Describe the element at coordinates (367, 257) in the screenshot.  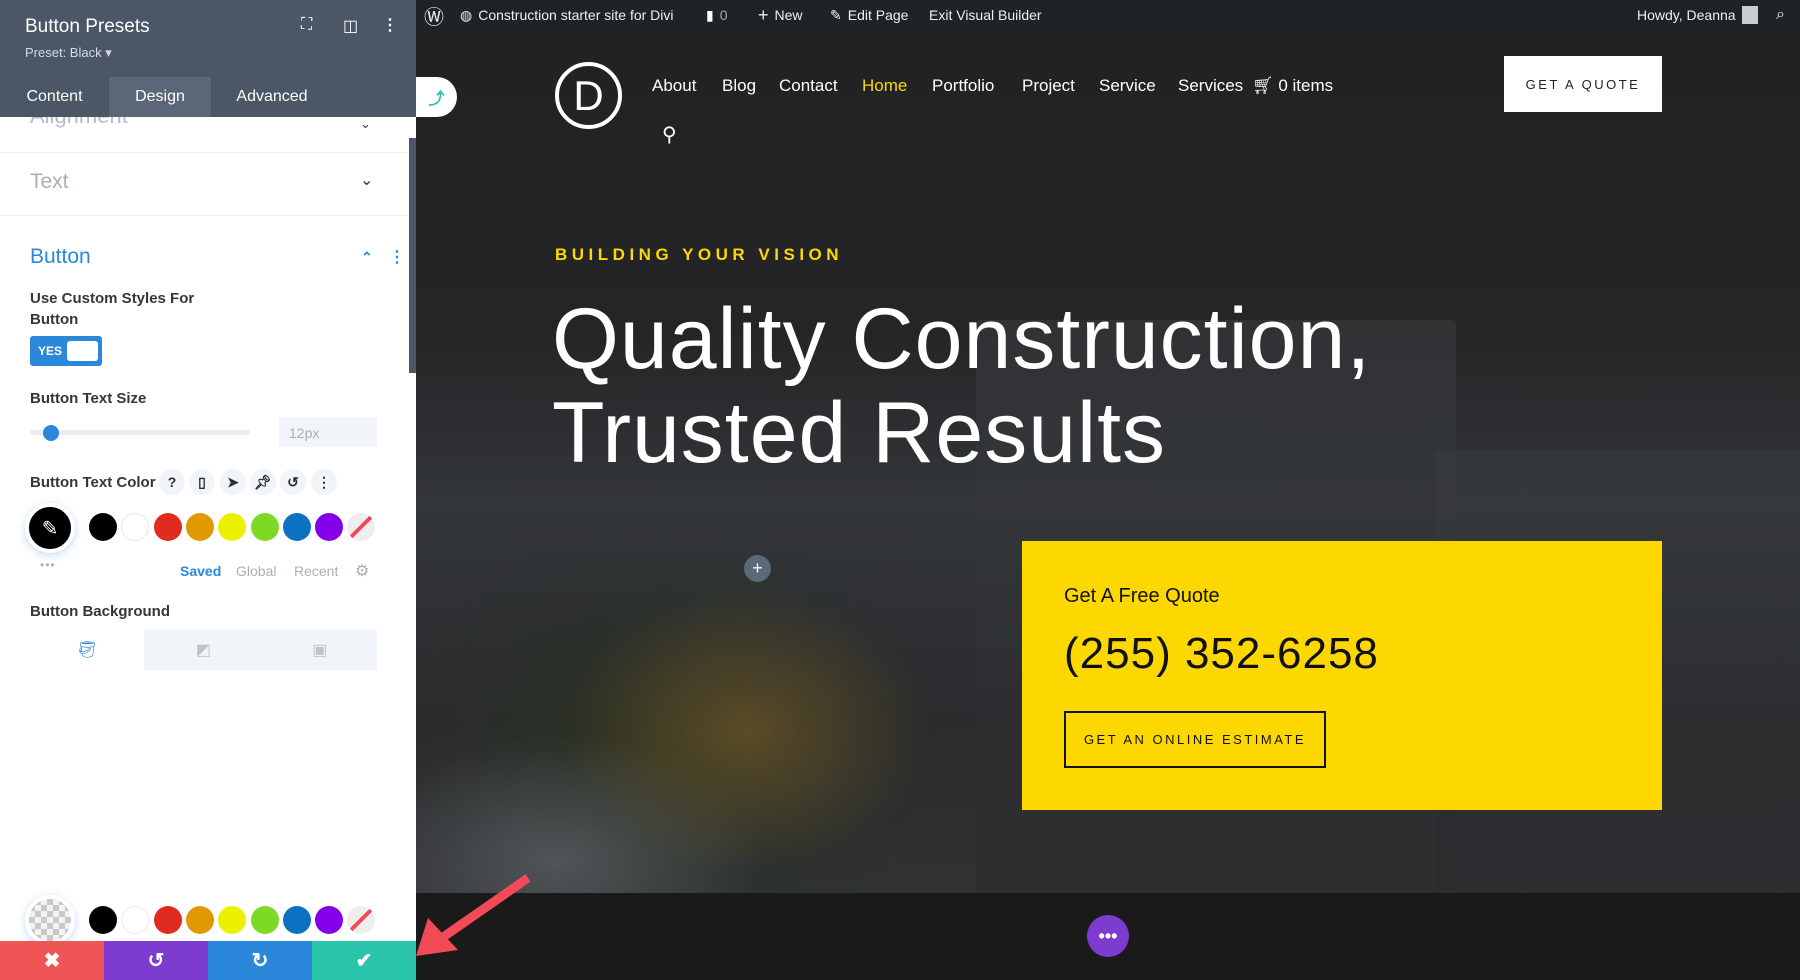
I see `chevron-up-icon: ⌃` at that location.